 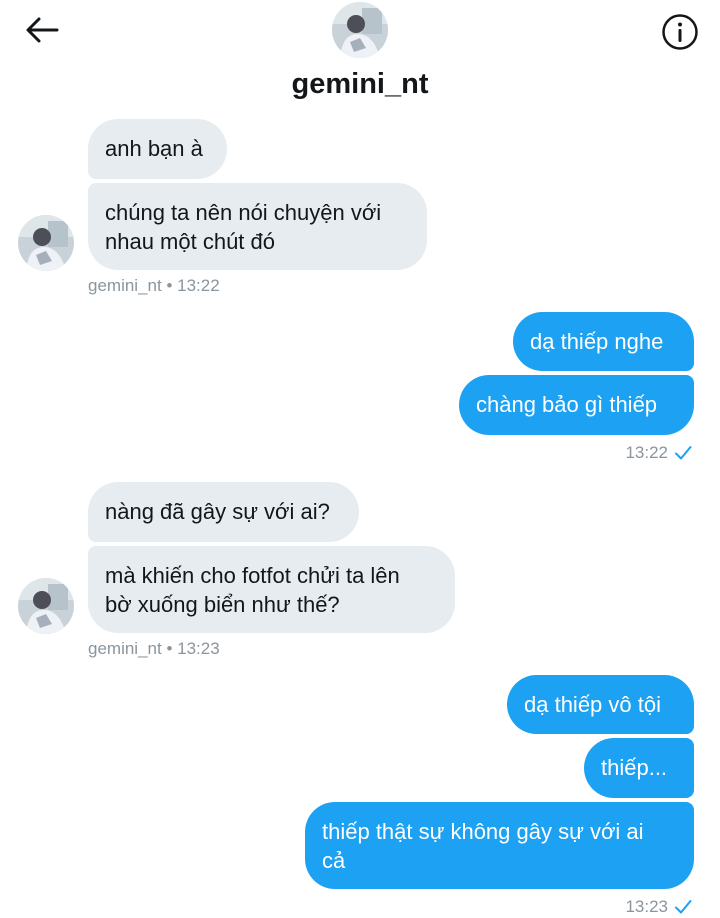 I want to click on incoming-message: anh bạn à, so click(x=157, y=149).